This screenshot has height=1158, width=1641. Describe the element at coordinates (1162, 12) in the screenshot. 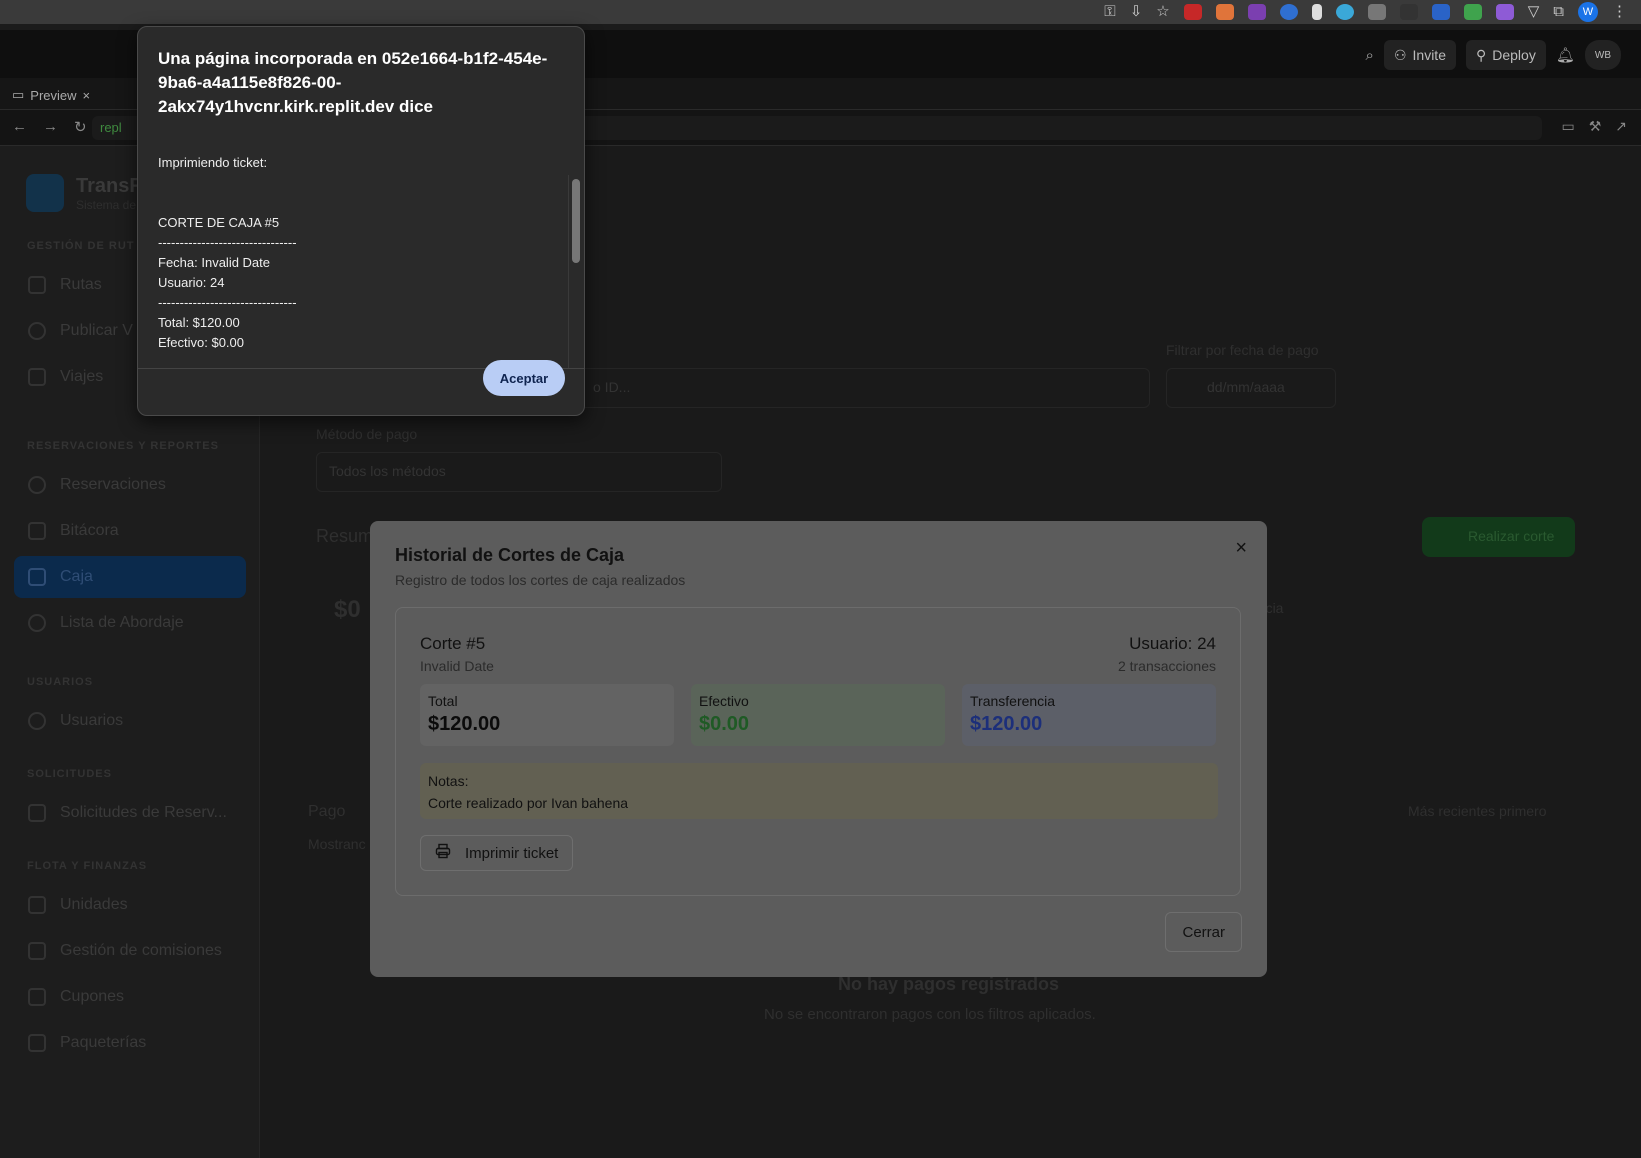

I see `star-icon: ☆` at that location.